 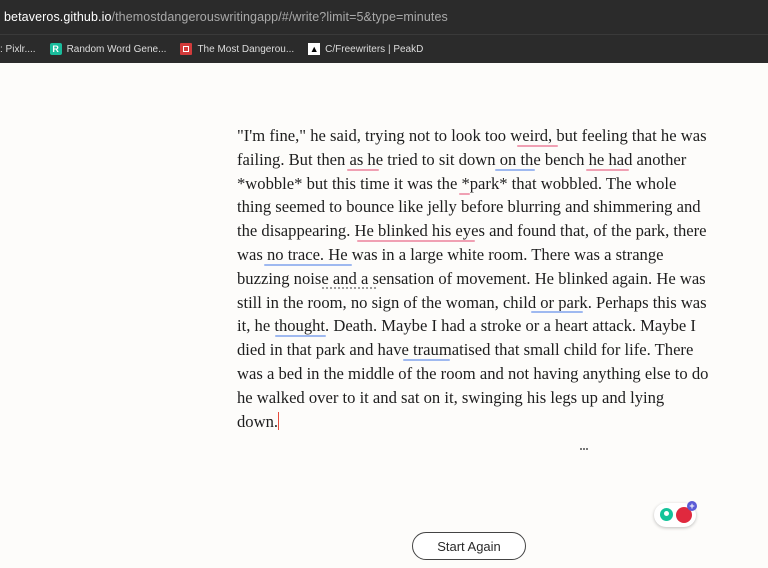 I want to click on bookmark-freewriters: ▲ C/Freewriters | PeakD, so click(x=365, y=49).